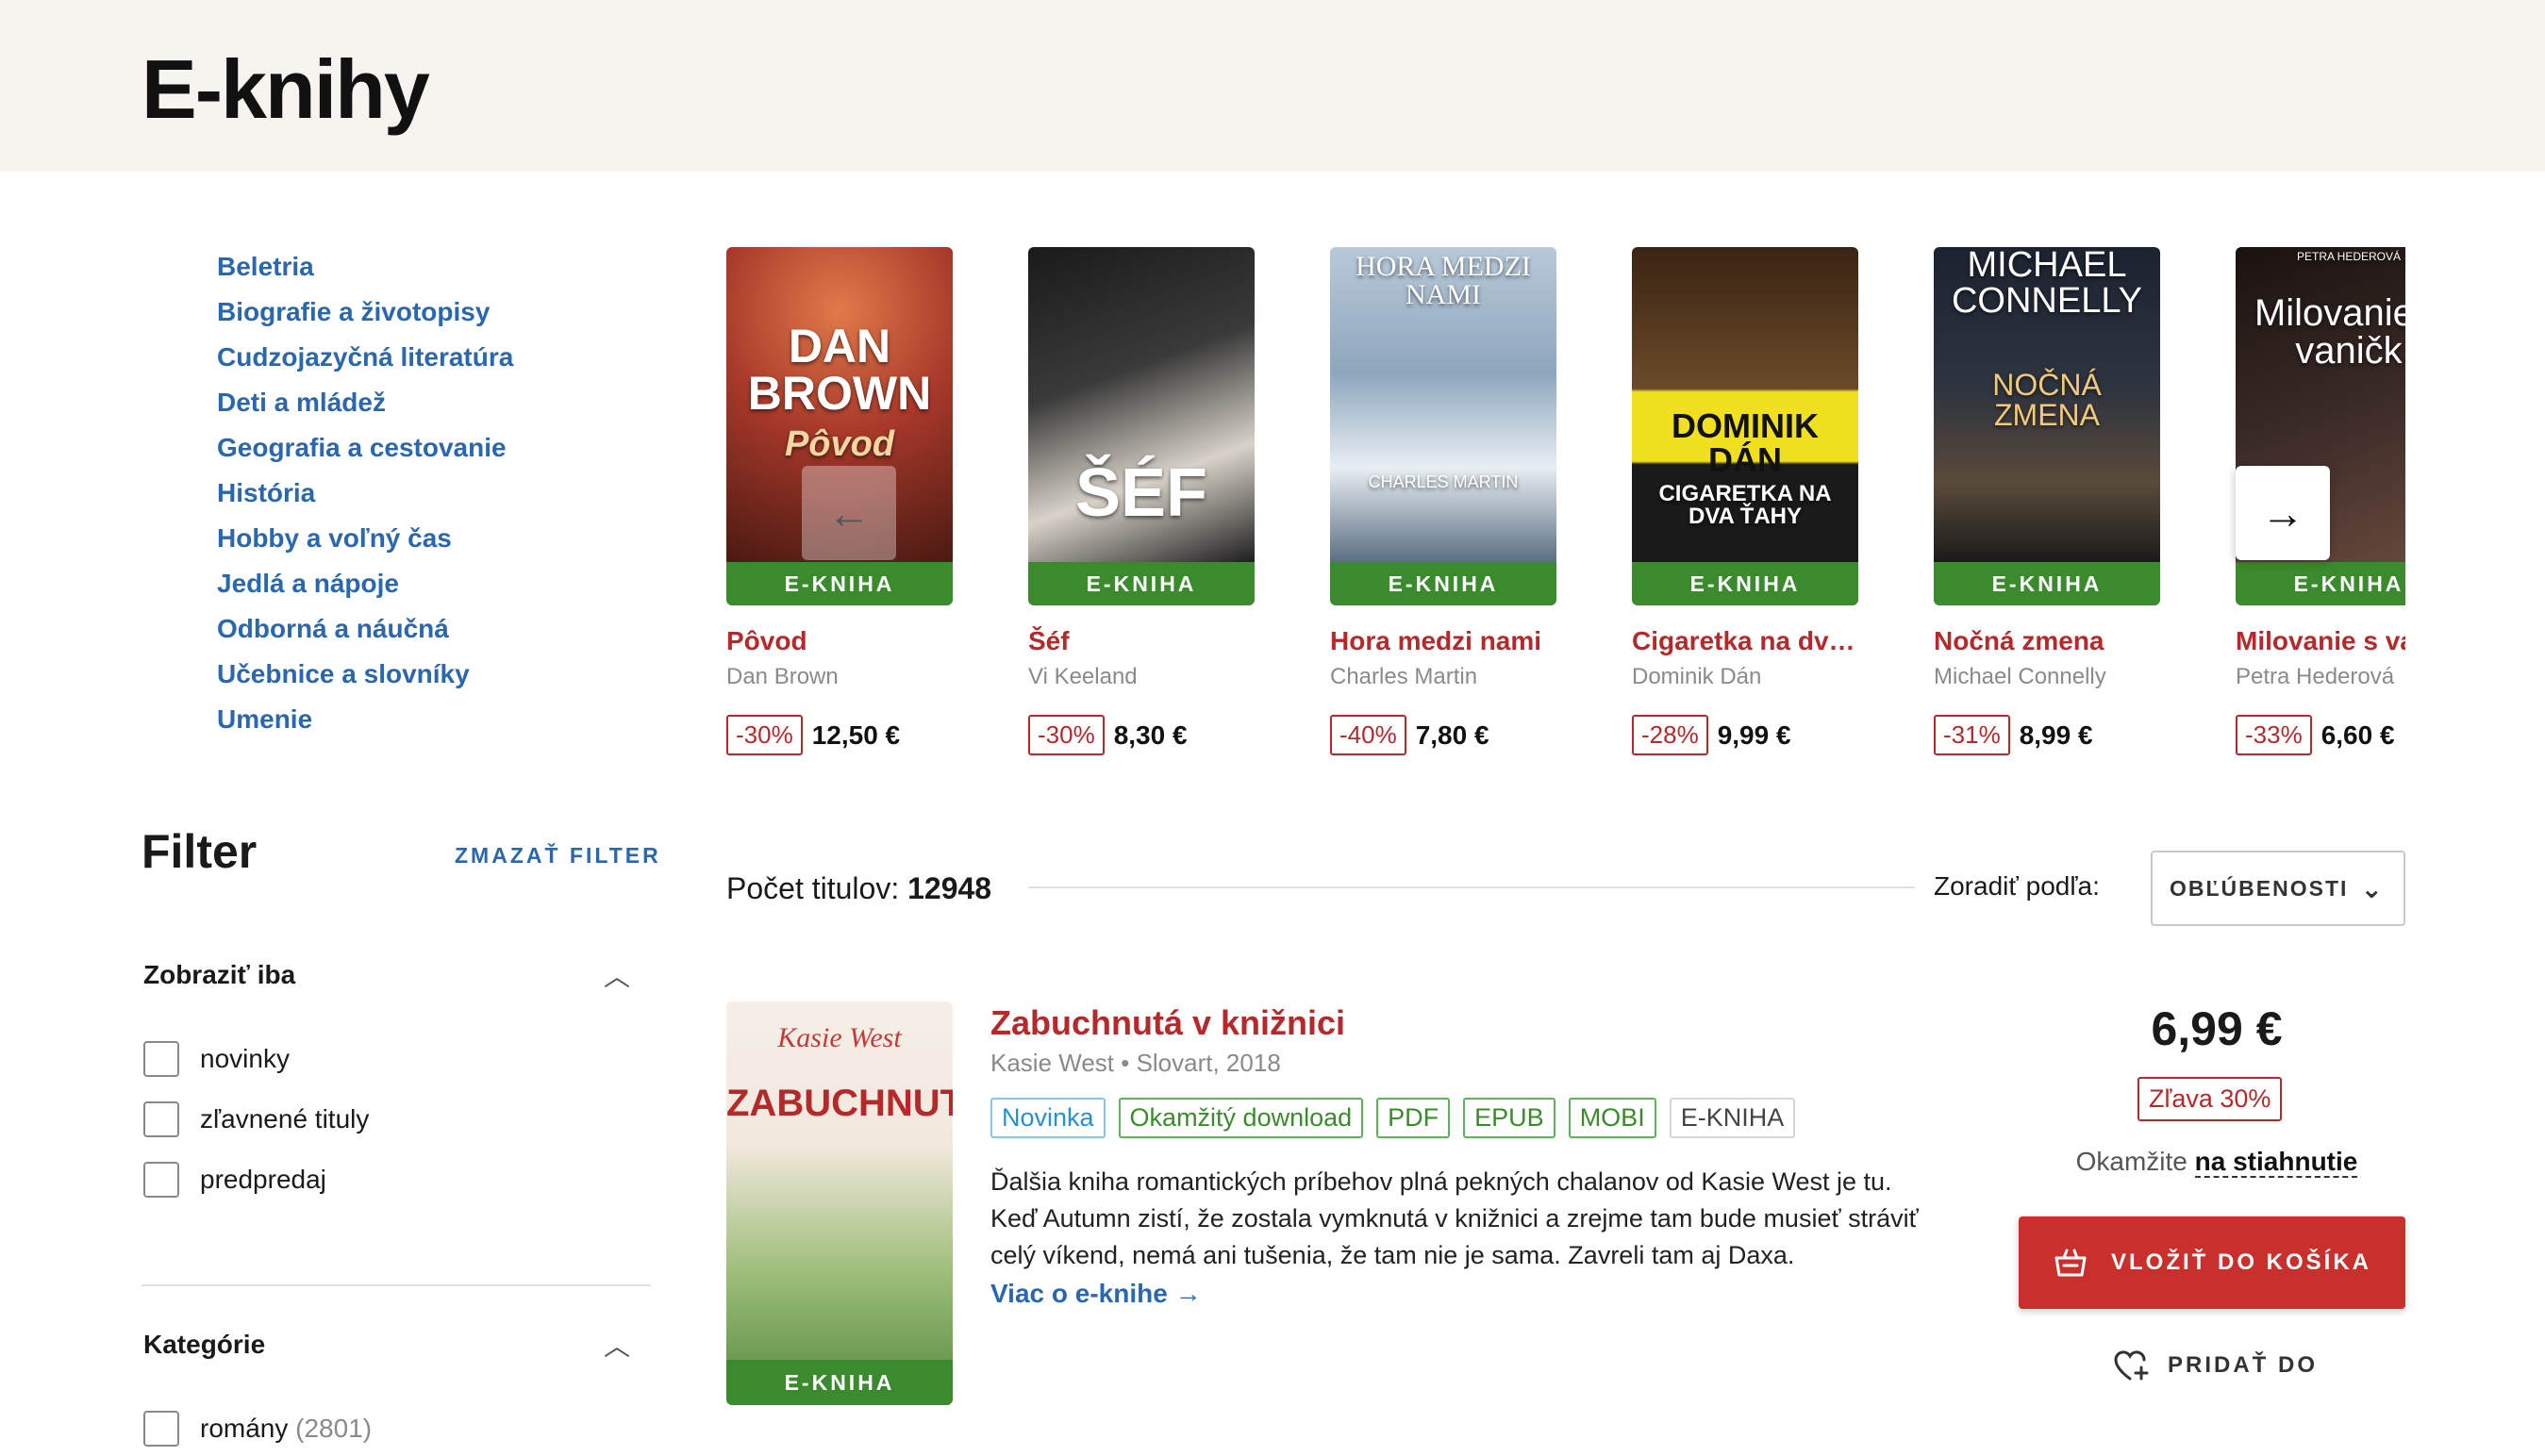 The image size is (2545, 1456). Describe the element at coordinates (1732, 1118) in the screenshot. I see `tag-ebook: E-KNIHA` at that location.